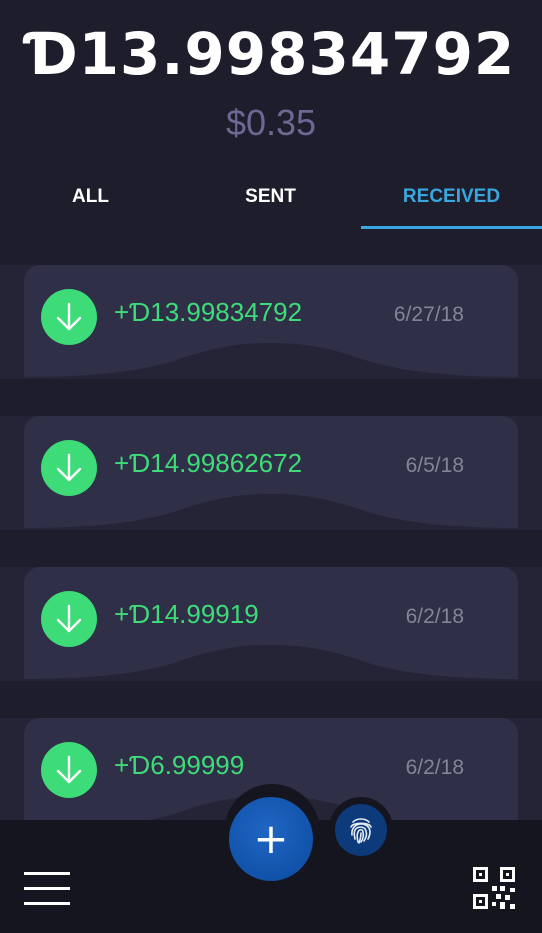  I want to click on transaction-amount: +Ɗ13.99834792, so click(208, 312).